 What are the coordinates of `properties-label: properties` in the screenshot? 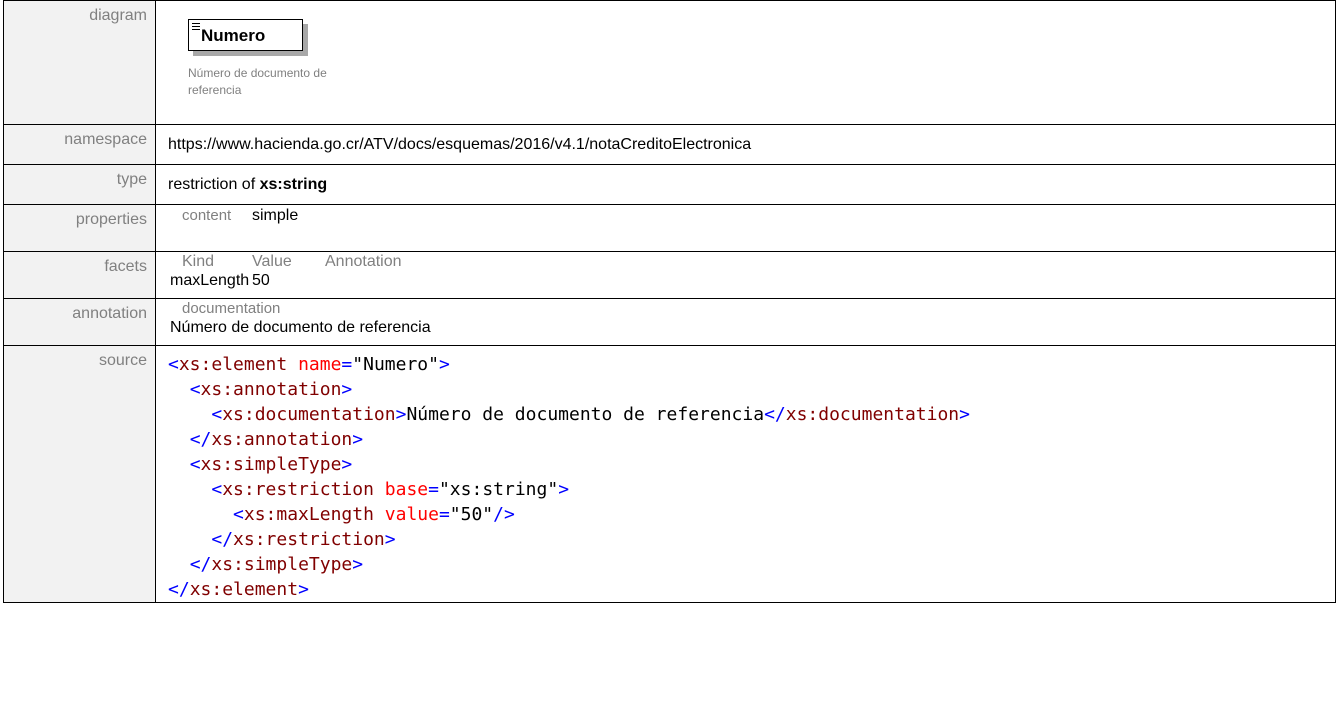 It's located at (79, 228).